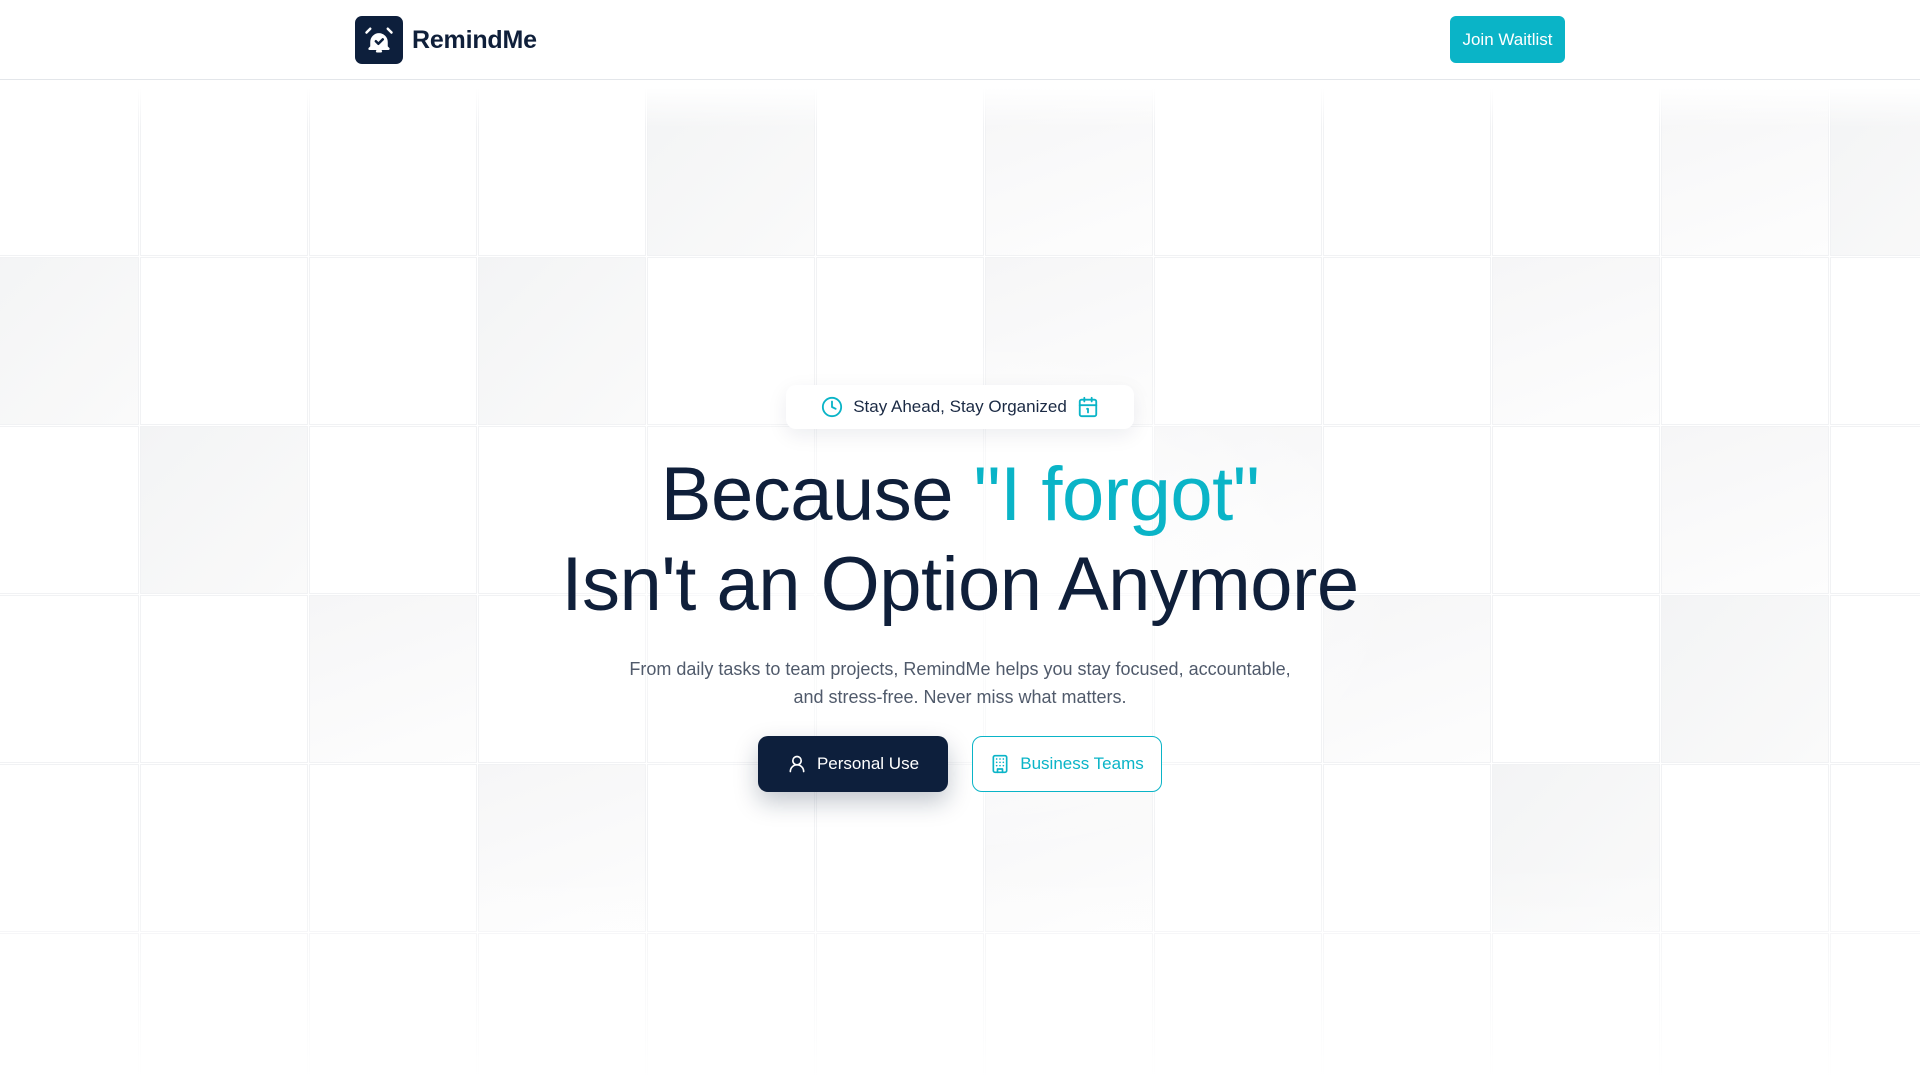 The width and height of the screenshot is (1920, 1080). I want to click on join-waitlist-button: Join Waitlist, so click(1507, 39).